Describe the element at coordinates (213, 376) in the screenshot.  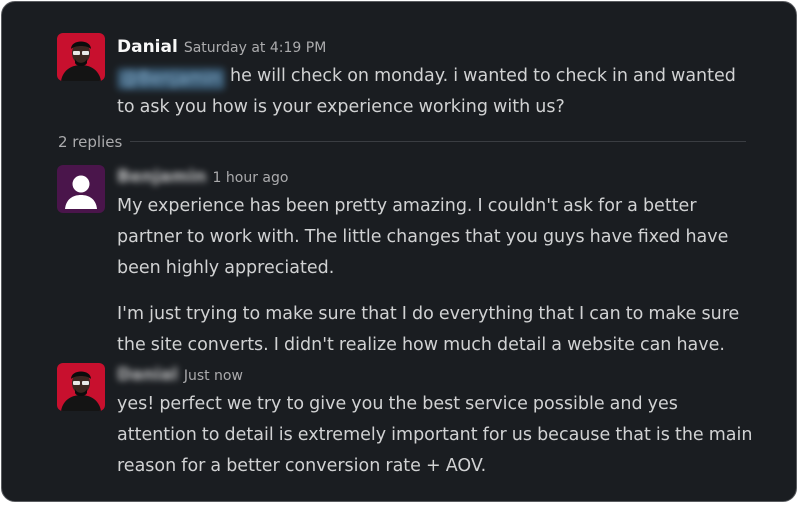
I see `timestamp: Just now` at that location.